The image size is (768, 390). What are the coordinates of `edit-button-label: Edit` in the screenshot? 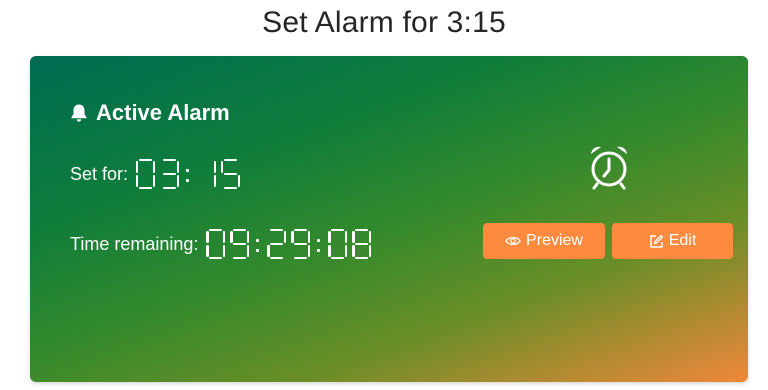 It's located at (682, 240).